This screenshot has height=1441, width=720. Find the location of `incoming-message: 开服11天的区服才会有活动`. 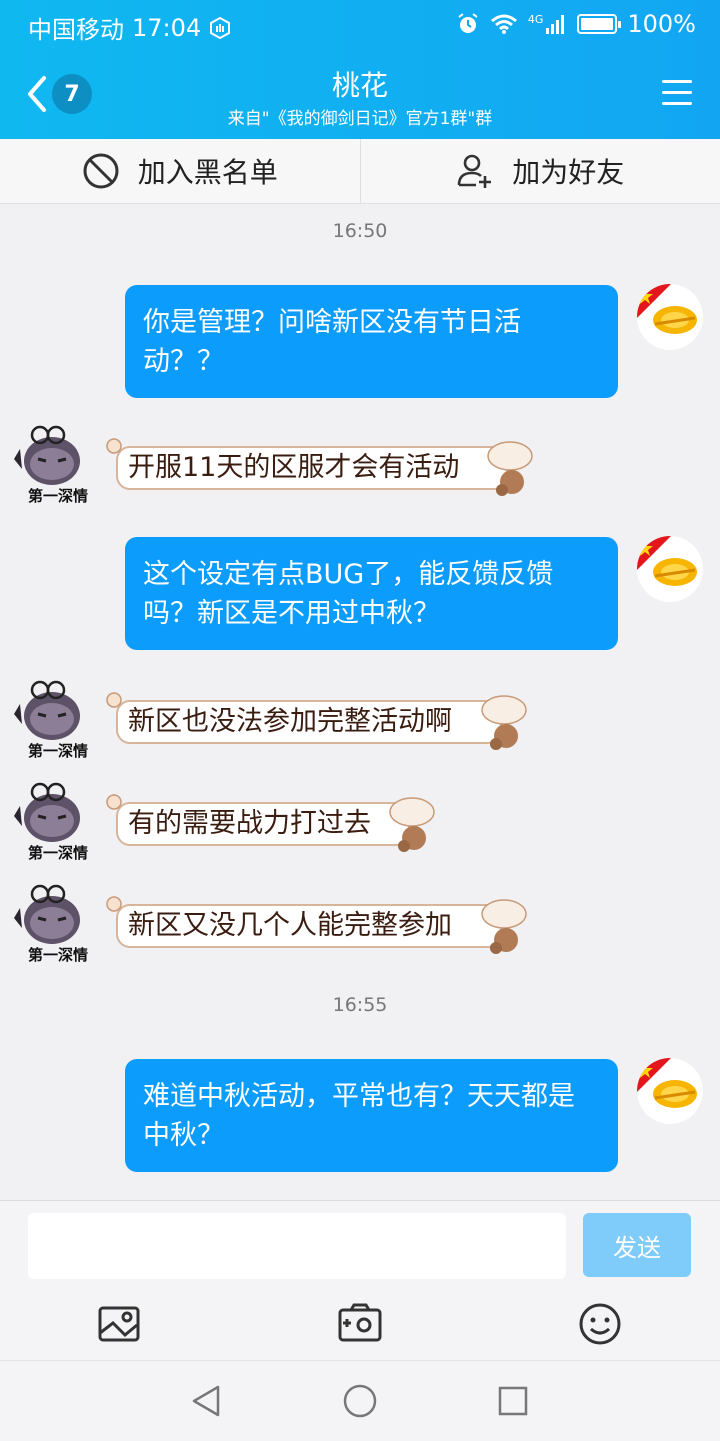

incoming-message: 开服11天的区服才会有活动 is located at coordinates (320, 468).